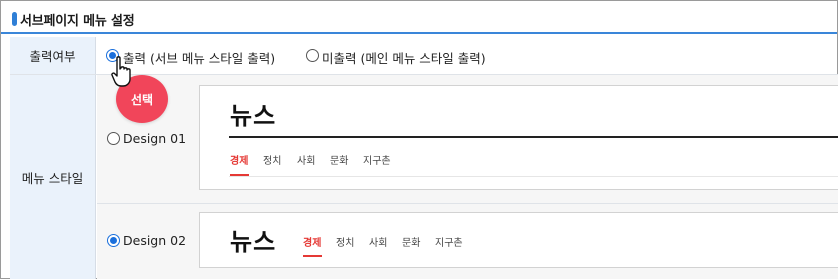 The height and width of the screenshot is (279, 838). I want to click on output-radio-noprint, so click(312, 55).